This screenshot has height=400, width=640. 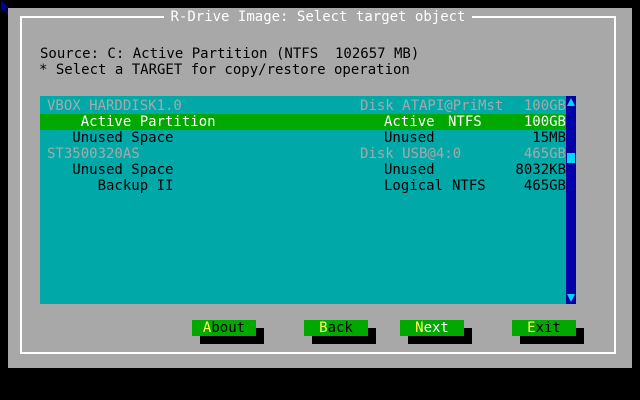 What do you see at coordinates (336, 376) in the screenshot?
I see `dialog-shadow` at bounding box center [336, 376].